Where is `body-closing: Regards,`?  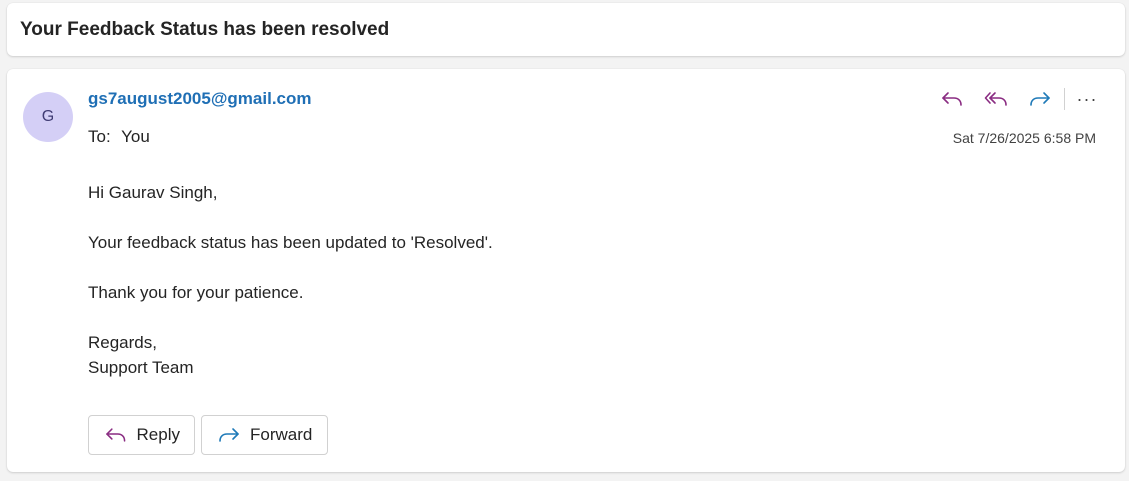
body-closing: Regards, is located at coordinates (122, 342).